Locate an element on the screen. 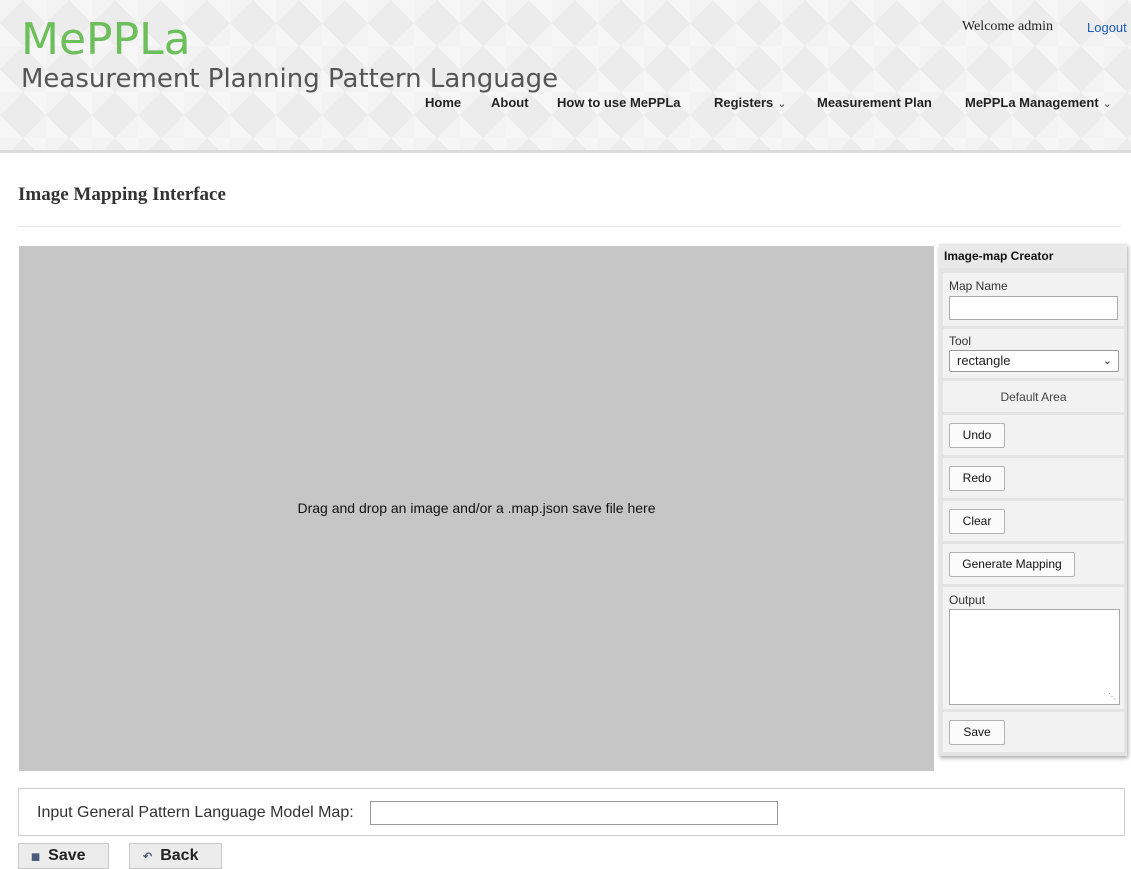  redo-section: Redo is located at coordinates (1033, 478).